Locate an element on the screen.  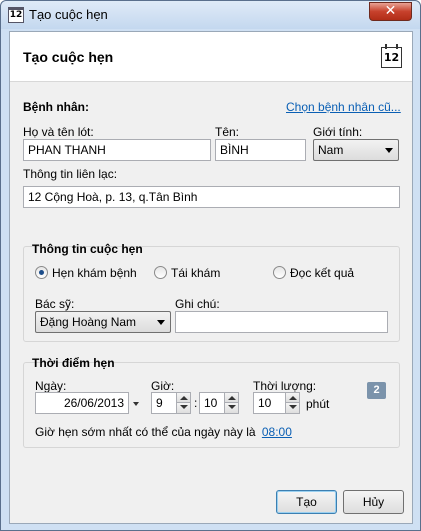
minute-stepper: 10 is located at coordinates (219, 403).